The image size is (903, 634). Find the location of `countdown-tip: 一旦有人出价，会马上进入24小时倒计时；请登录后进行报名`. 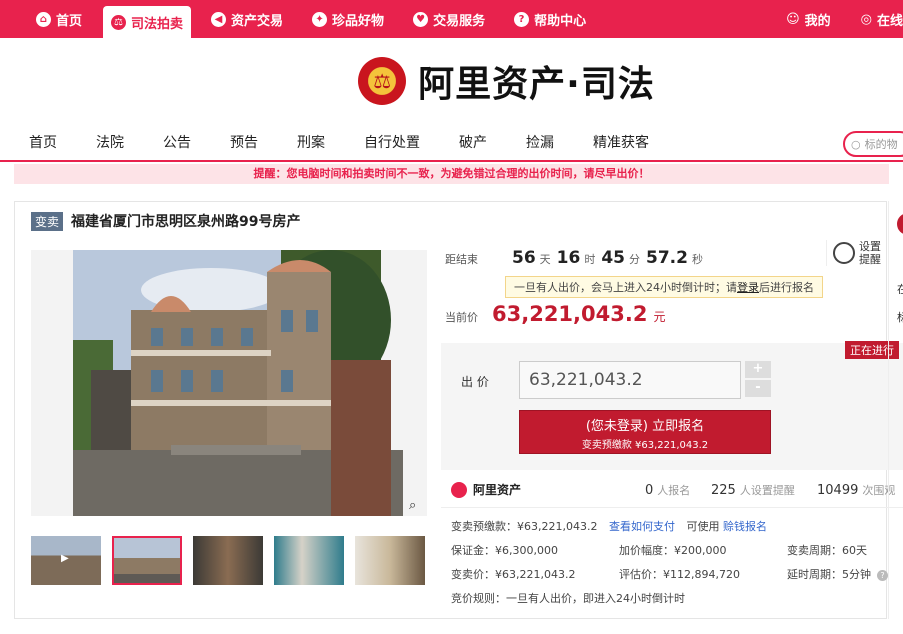

countdown-tip: 一旦有人出价，会马上进入24小时倒计时；请登录后进行报名 is located at coordinates (664, 287).